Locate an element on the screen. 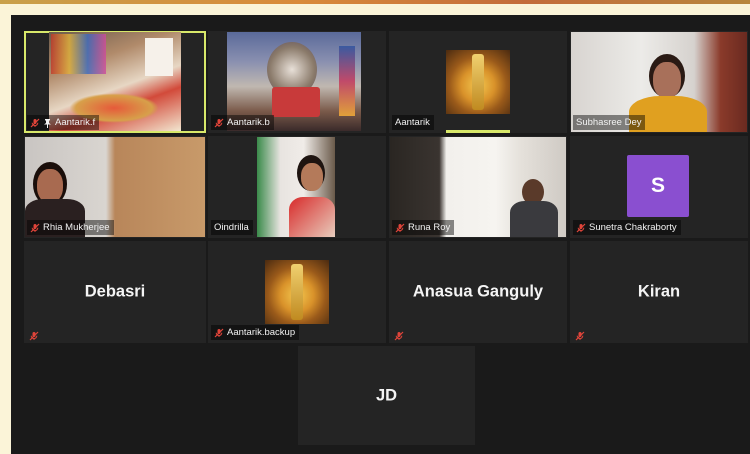 Image resolution: width=750 pixels, height=454 pixels. participant-tile-aantarik-f: Aantarik.f is located at coordinates (115, 82).